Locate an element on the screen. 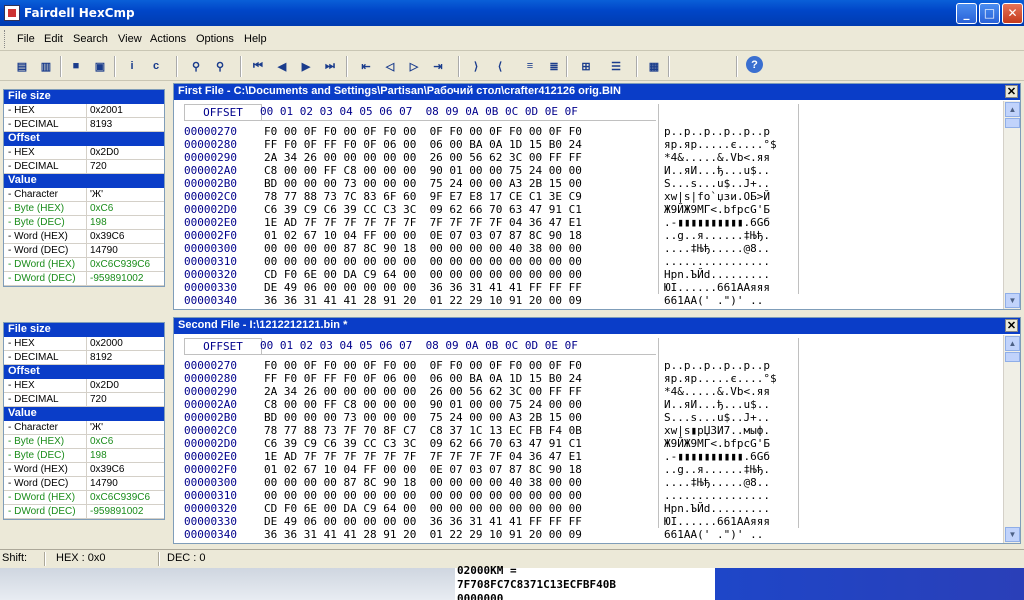 The image size is (1024, 600). sync-left-icon: ⟩ is located at coordinates (476, 66).